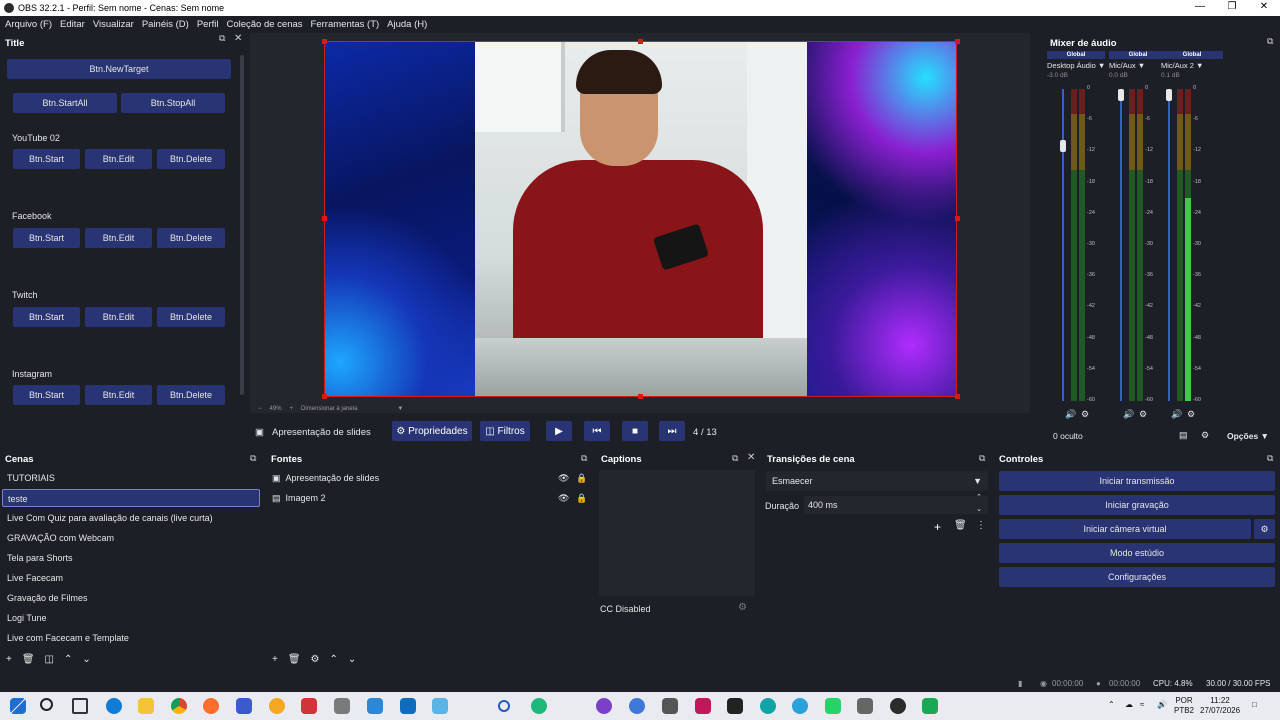 This screenshot has height=720, width=1280. Describe the element at coordinates (130, 638) in the screenshot. I see `scene-item: Live com Facecam e Template` at that location.